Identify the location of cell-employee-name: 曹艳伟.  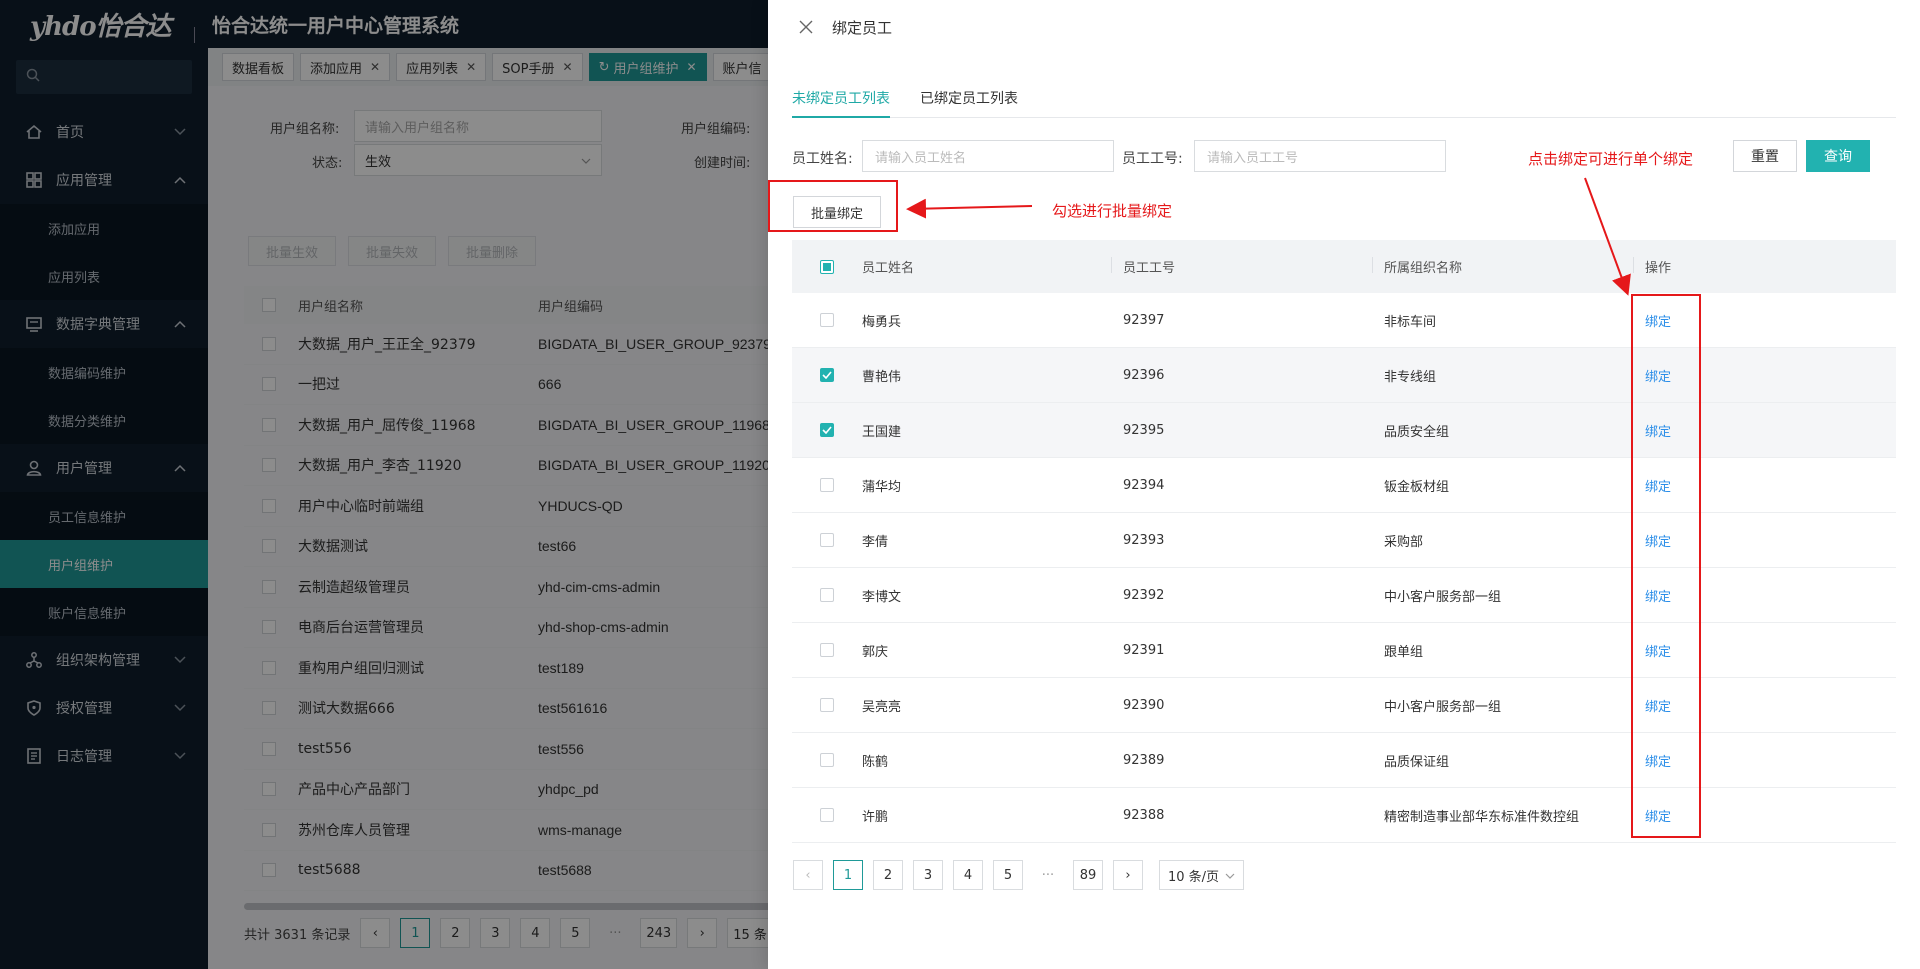
(882, 377).